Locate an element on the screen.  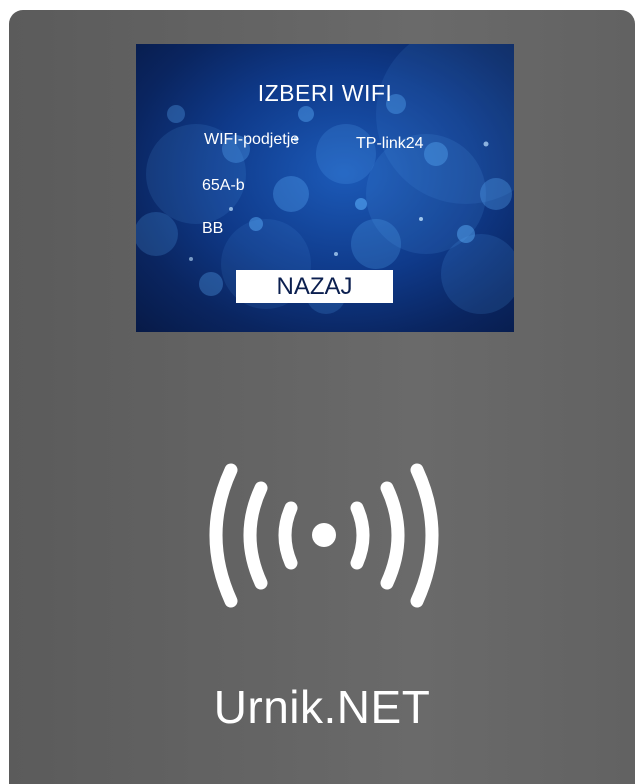
wifi-network-item: BB is located at coordinates (212, 229).